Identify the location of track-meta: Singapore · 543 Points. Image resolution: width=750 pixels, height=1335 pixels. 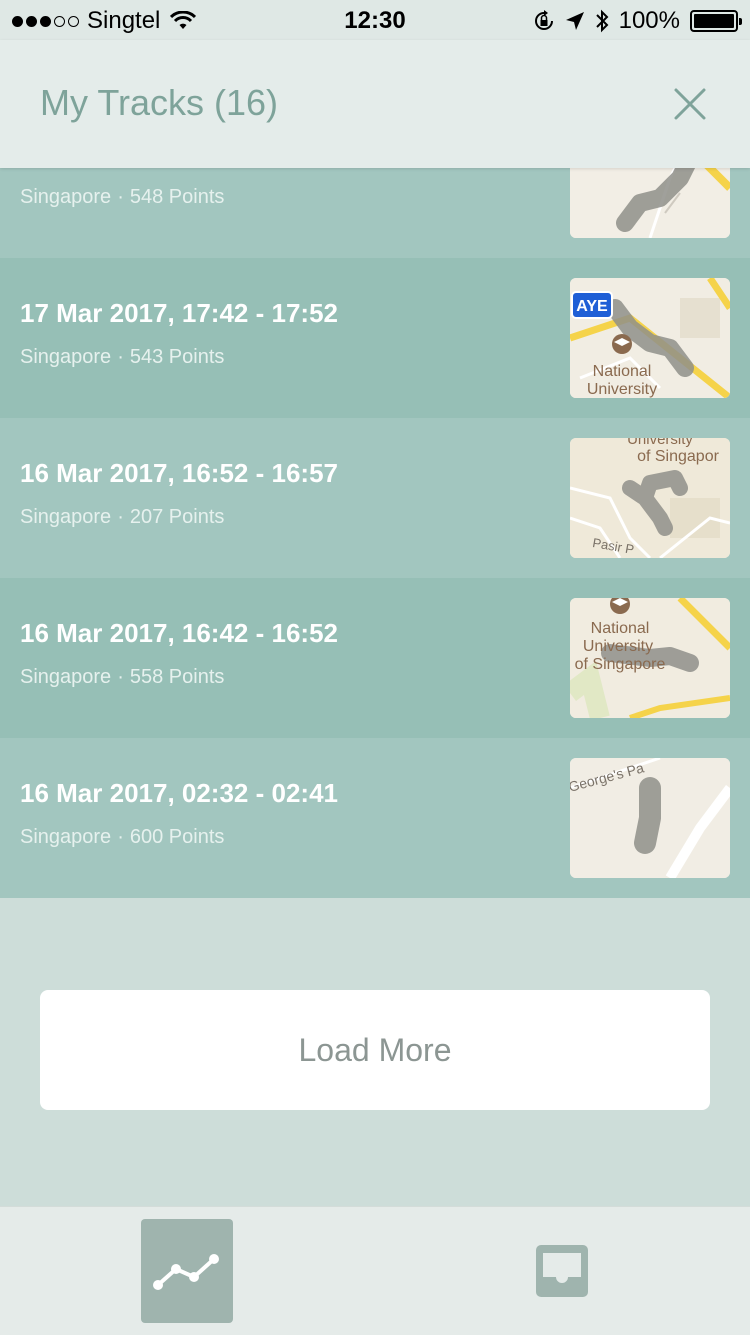
(122, 357).